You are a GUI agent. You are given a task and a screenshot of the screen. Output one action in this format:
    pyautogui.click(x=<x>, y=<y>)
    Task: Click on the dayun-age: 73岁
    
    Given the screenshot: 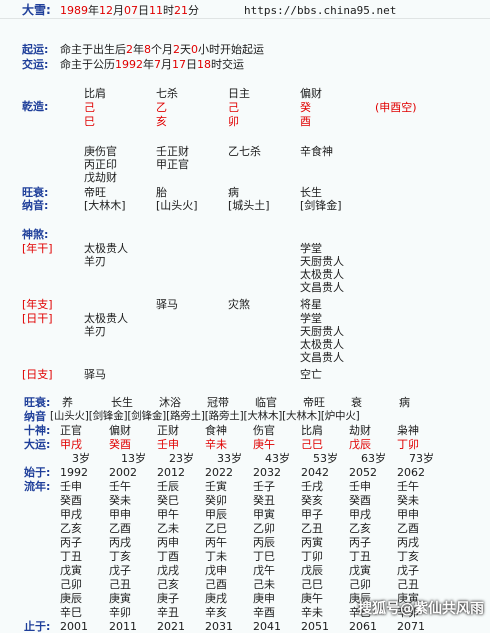 What is the action you would take?
    pyautogui.click(x=421, y=458)
    